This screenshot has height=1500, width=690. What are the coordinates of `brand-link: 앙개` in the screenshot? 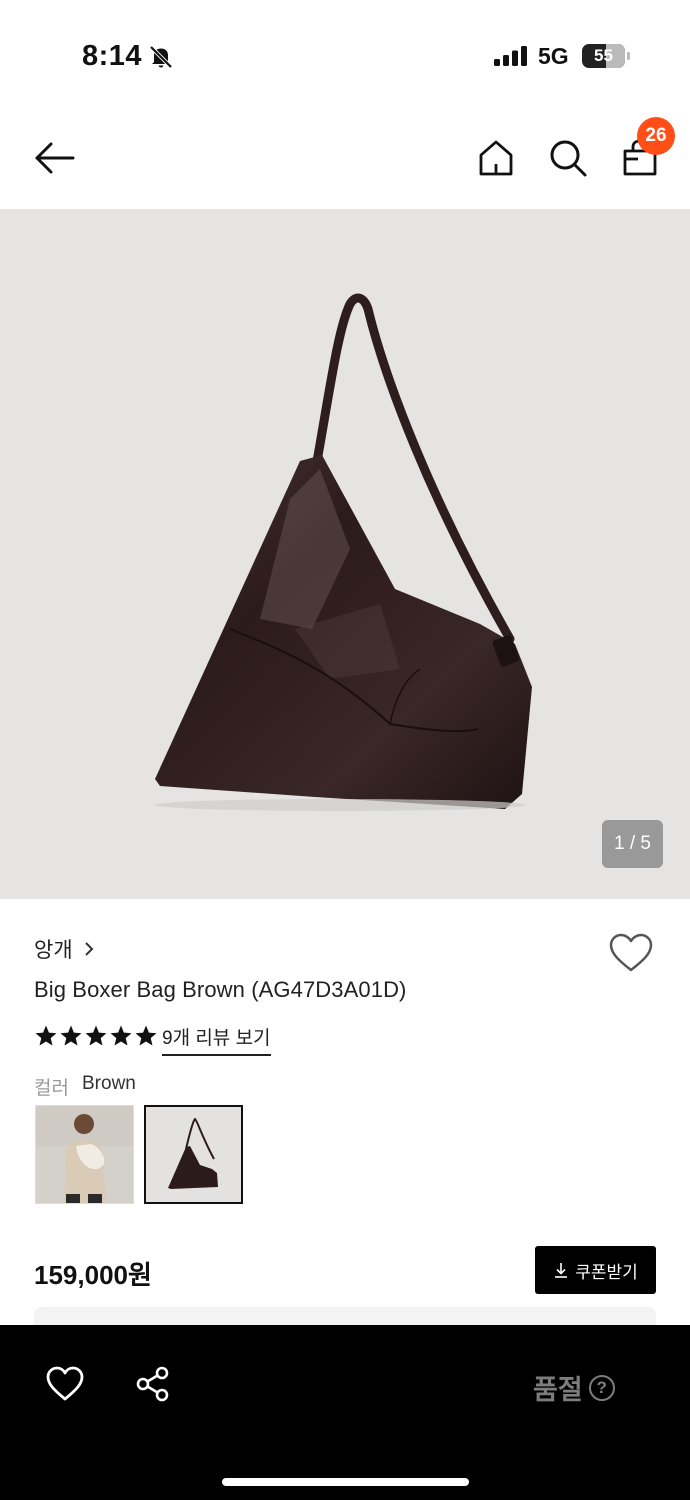 It's located at (64, 949).